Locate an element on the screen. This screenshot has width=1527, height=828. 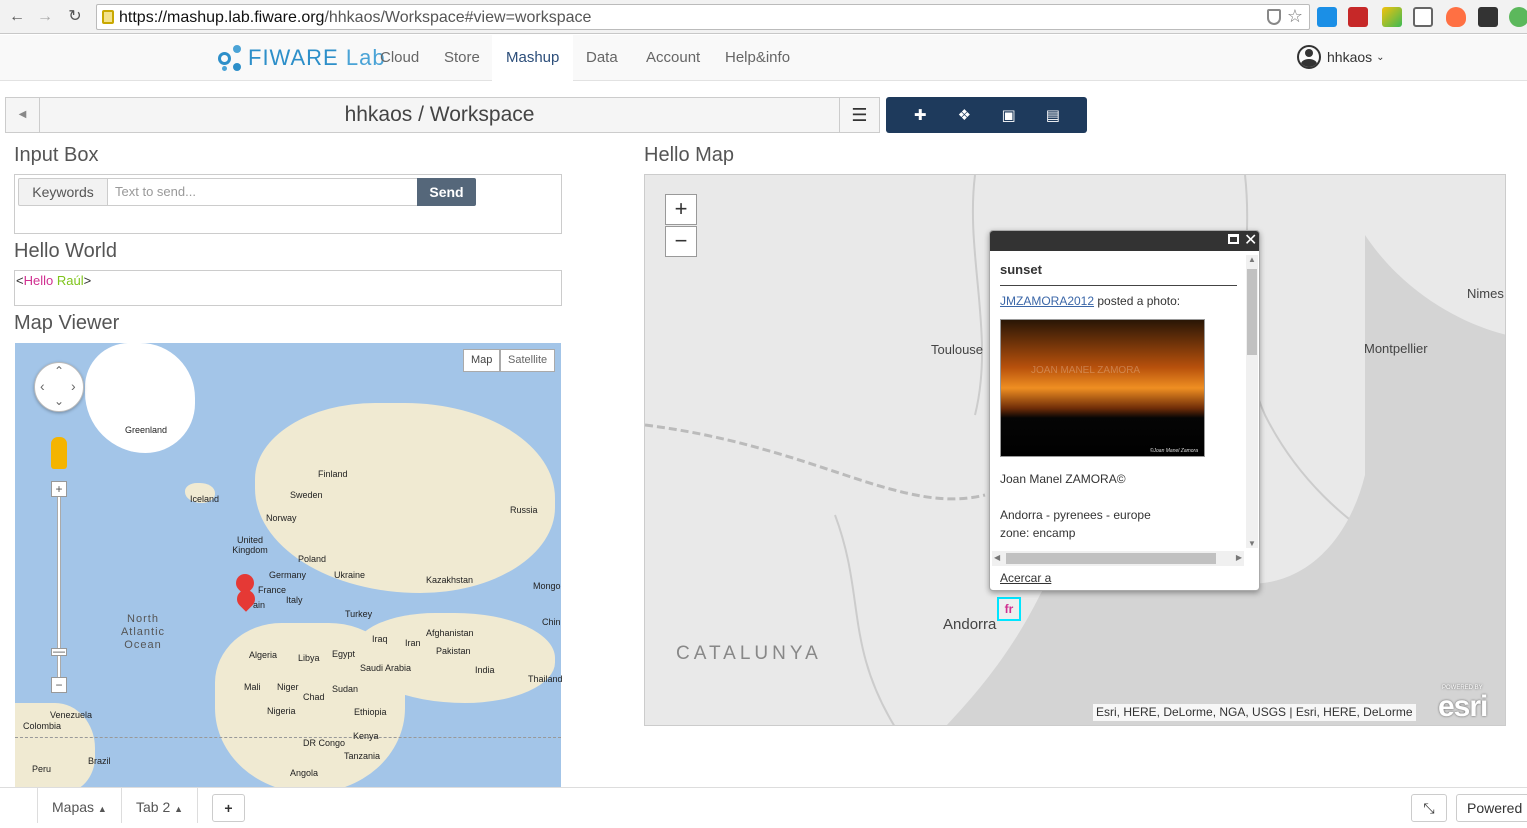
archive-icon: ▣ is located at coordinates (1009, 115).